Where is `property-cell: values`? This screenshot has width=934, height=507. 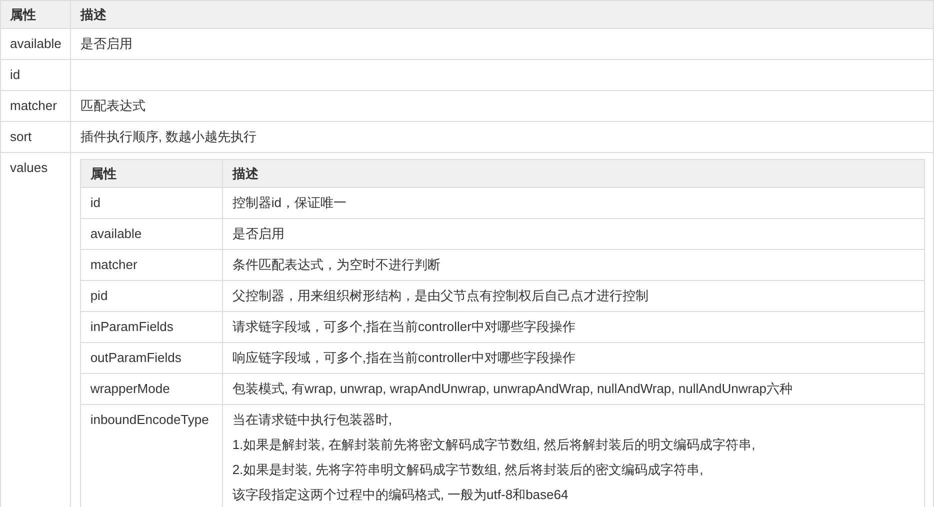 property-cell: values is located at coordinates (35, 329).